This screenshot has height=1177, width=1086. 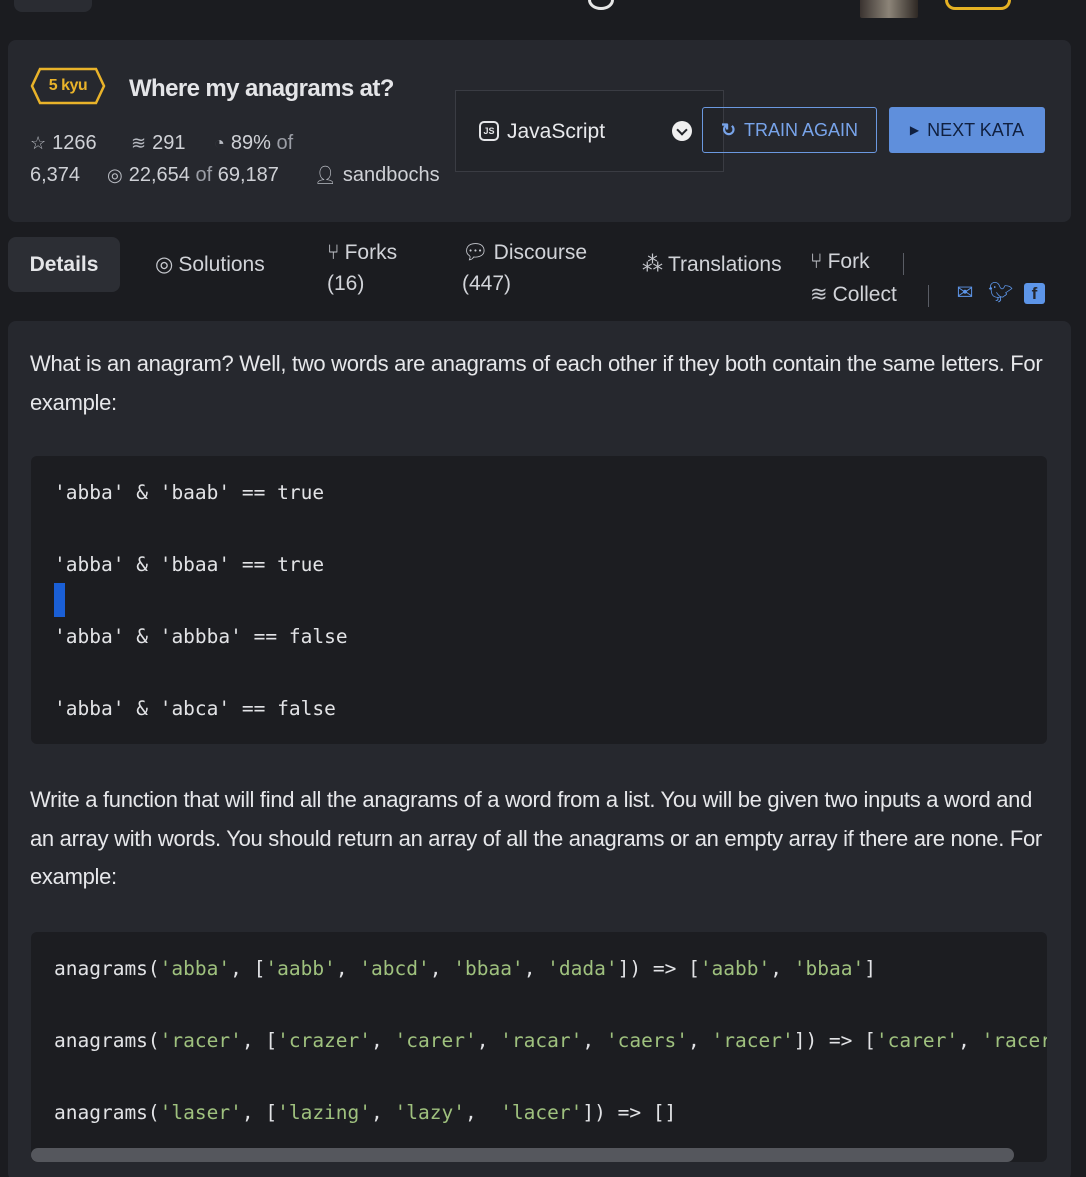 What do you see at coordinates (169, 143) in the screenshot?
I see `collections-count: 291` at bounding box center [169, 143].